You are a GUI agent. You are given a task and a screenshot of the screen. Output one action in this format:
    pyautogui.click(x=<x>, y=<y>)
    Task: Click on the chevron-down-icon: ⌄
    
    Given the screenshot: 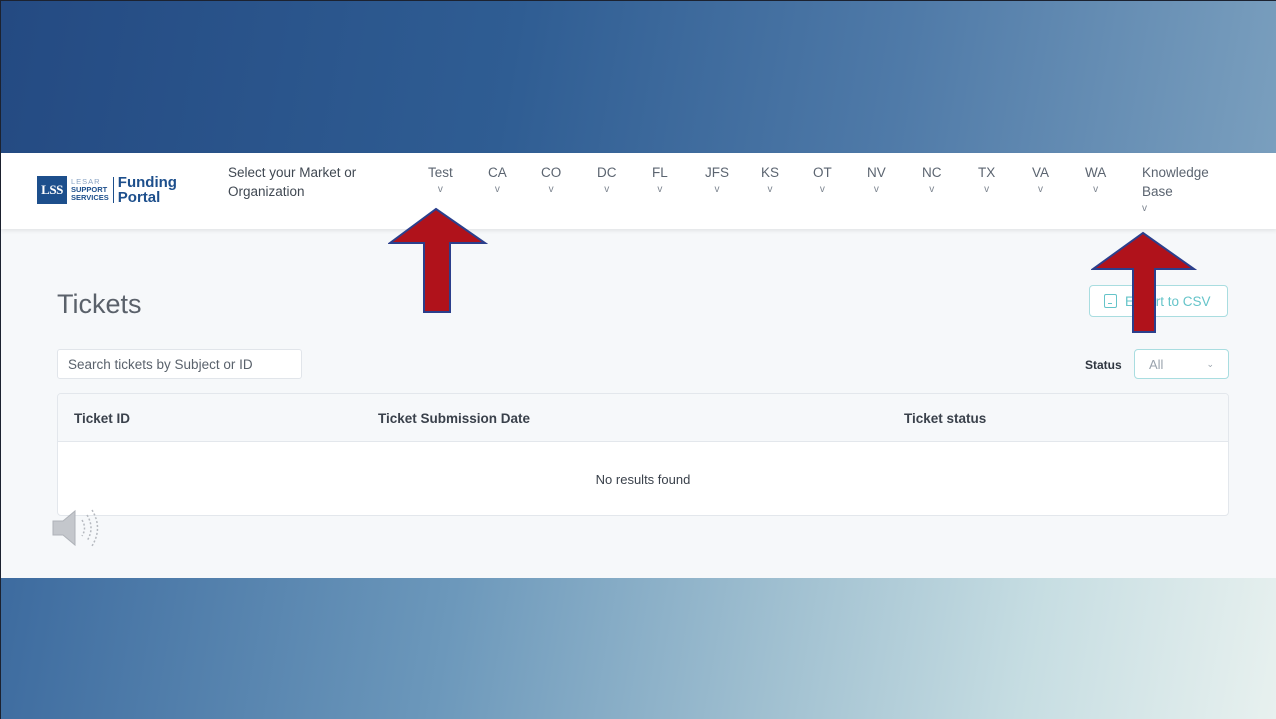 What is the action you would take?
    pyautogui.click(x=1210, y=363)
    